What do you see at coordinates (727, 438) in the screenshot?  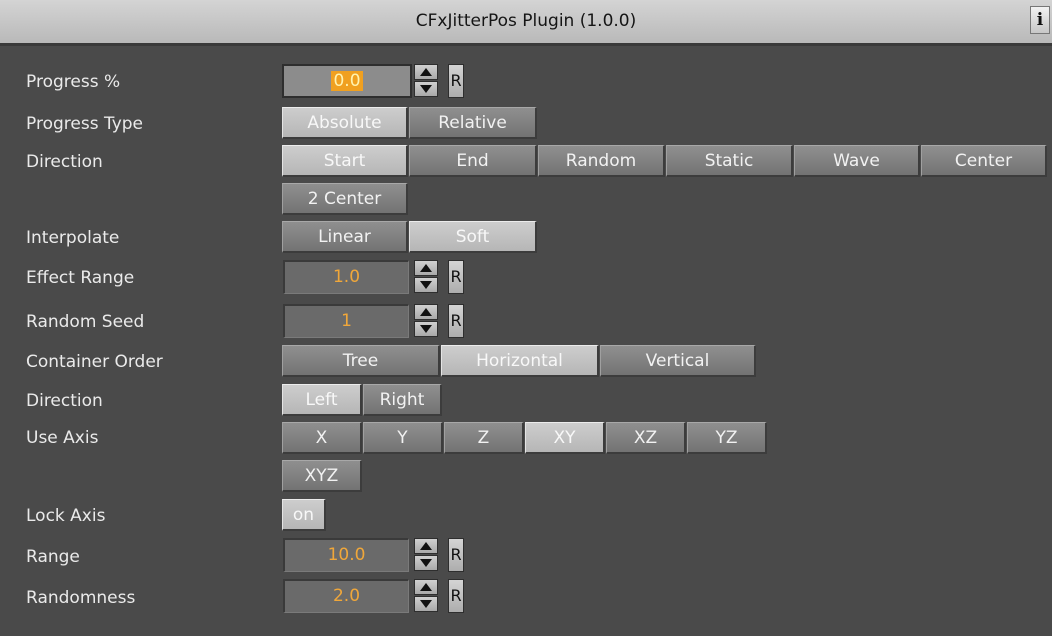 I see `use-axis-yz-button: YZ` at bounding box center [727, 438].